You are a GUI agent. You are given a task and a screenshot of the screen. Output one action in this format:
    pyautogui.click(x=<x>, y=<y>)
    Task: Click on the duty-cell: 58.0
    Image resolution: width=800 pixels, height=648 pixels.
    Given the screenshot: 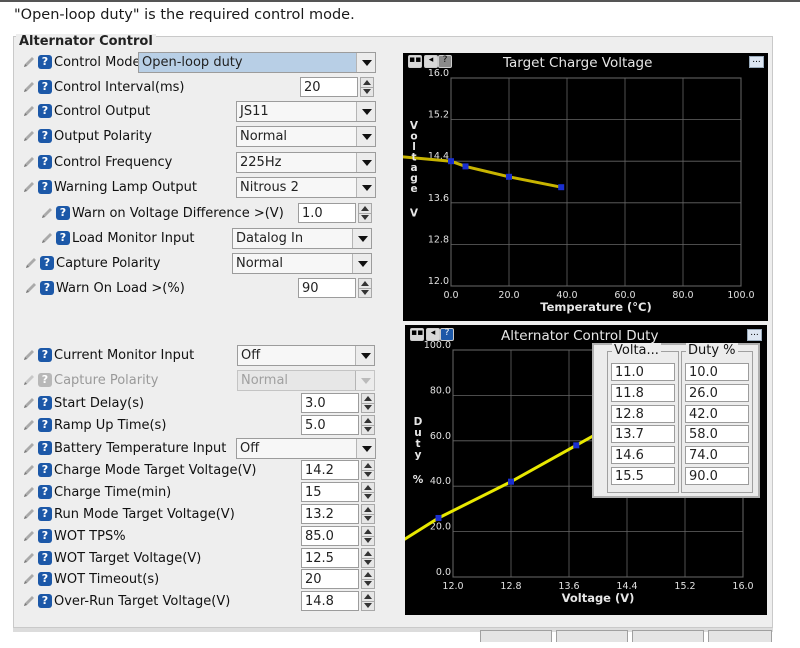 What is the action you would take?
    pyautogui.click(x=717, y=434)
    